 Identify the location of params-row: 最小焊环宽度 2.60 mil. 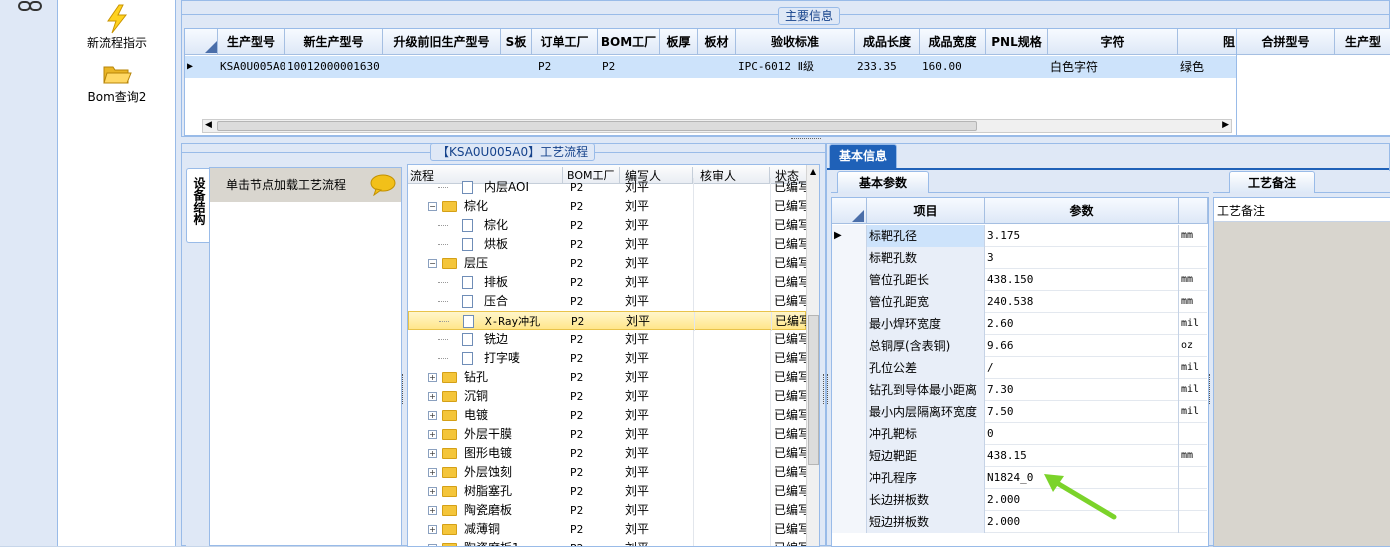
(1019, 324).